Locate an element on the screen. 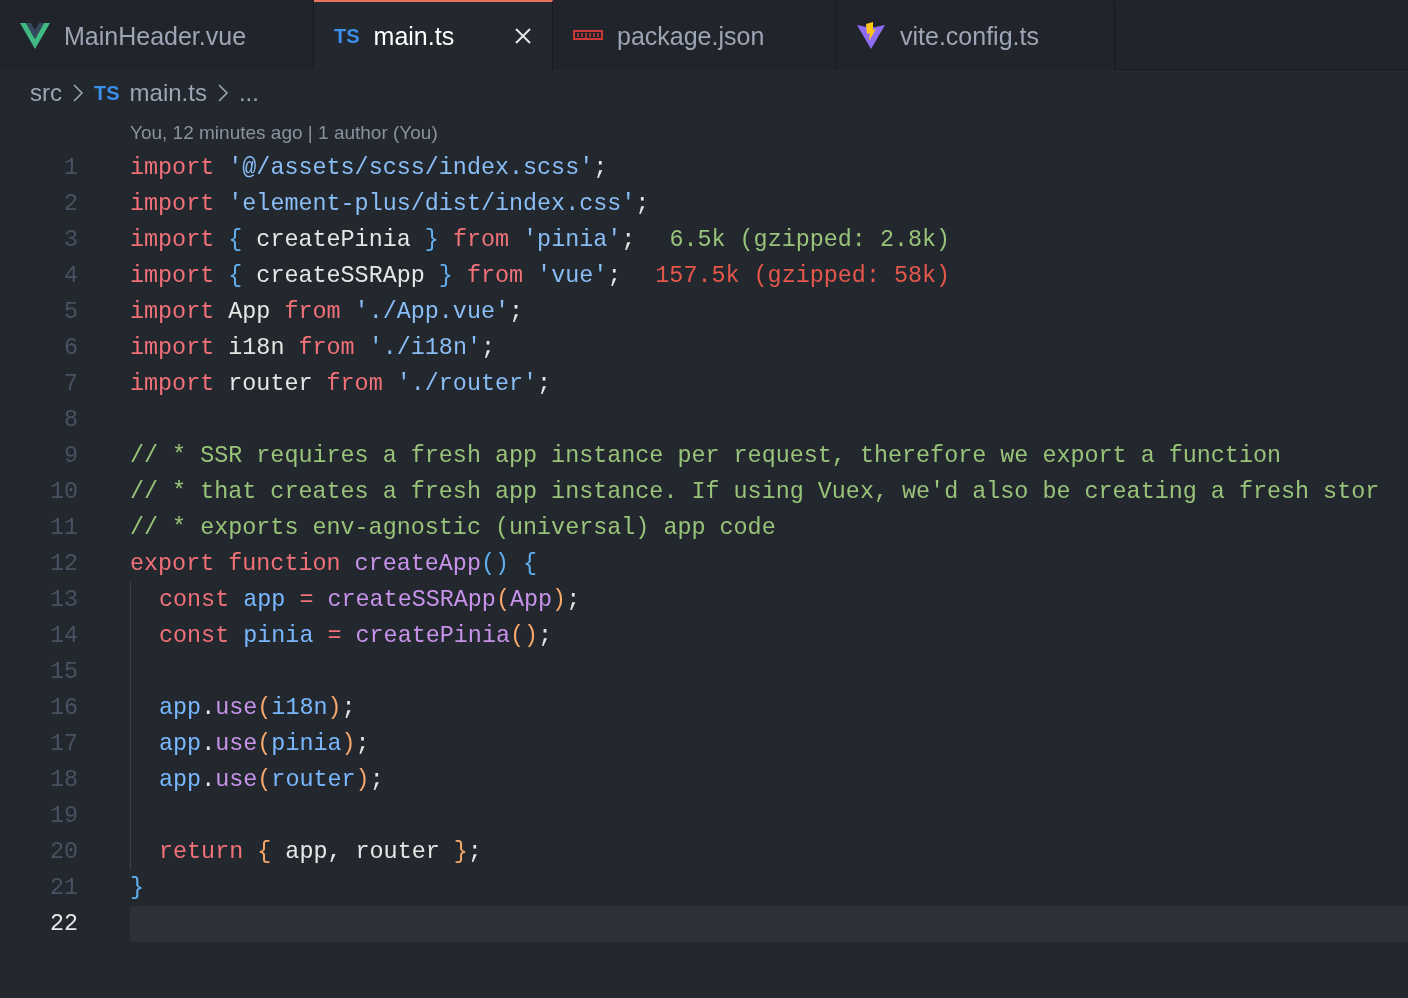 This screenshot has width=1408, height=998. code-line: } is located at coordinates (137, 888).